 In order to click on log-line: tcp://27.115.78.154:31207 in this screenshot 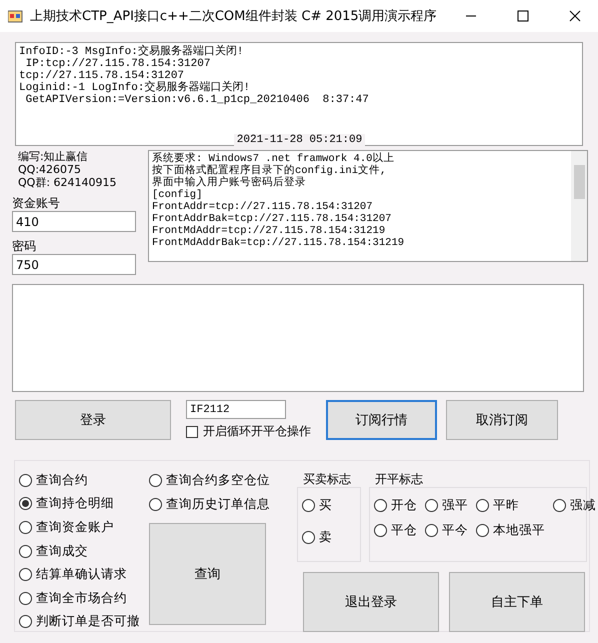, I will do `click(101, 76)`.